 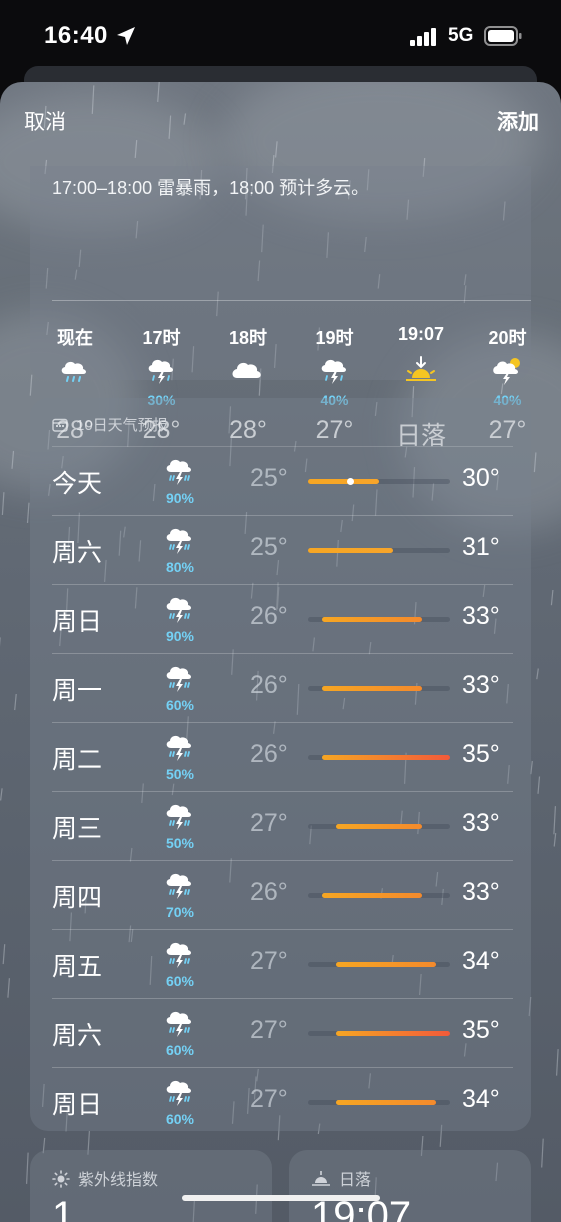 What do you see at coordinates (282, 549) in the screenshot?
I see `day-row: 周六80%25°31°` at bounding box center [282, 549].